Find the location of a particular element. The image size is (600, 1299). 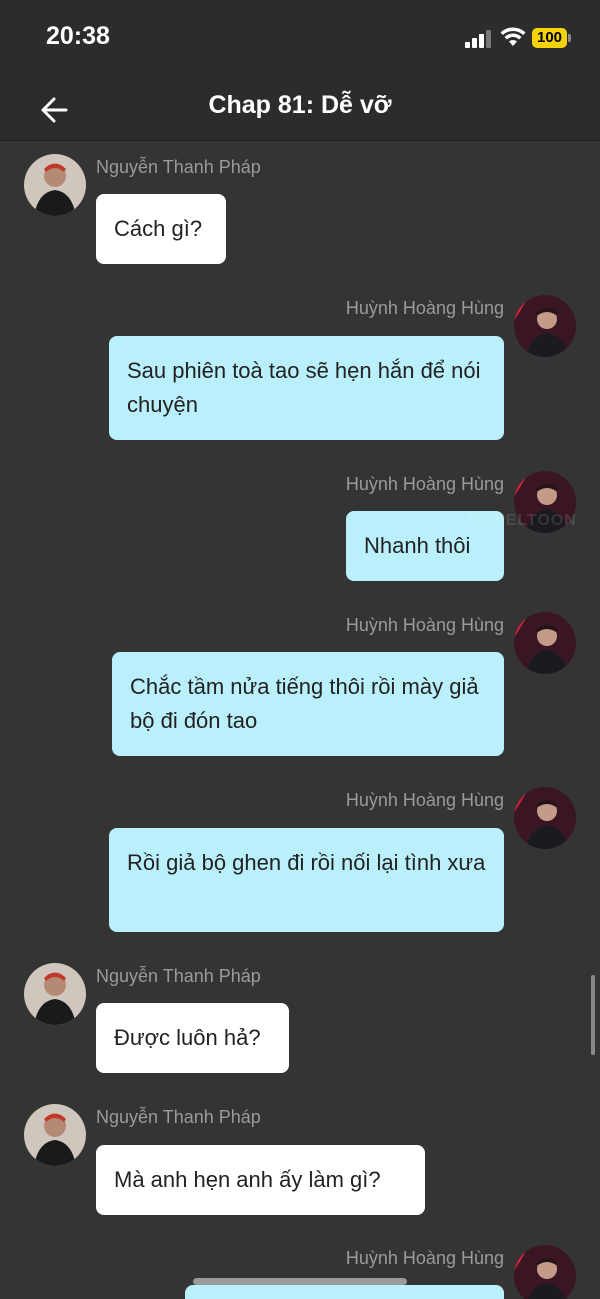

home-indicator is located at coordinates (300, 1281).